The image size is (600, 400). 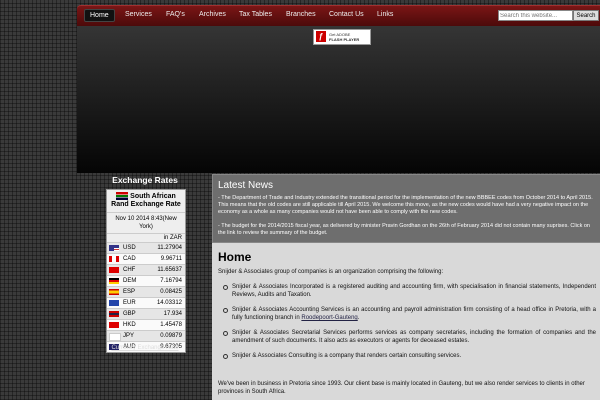 I want to click on nav-links: Links, so click(x=385, y=14).